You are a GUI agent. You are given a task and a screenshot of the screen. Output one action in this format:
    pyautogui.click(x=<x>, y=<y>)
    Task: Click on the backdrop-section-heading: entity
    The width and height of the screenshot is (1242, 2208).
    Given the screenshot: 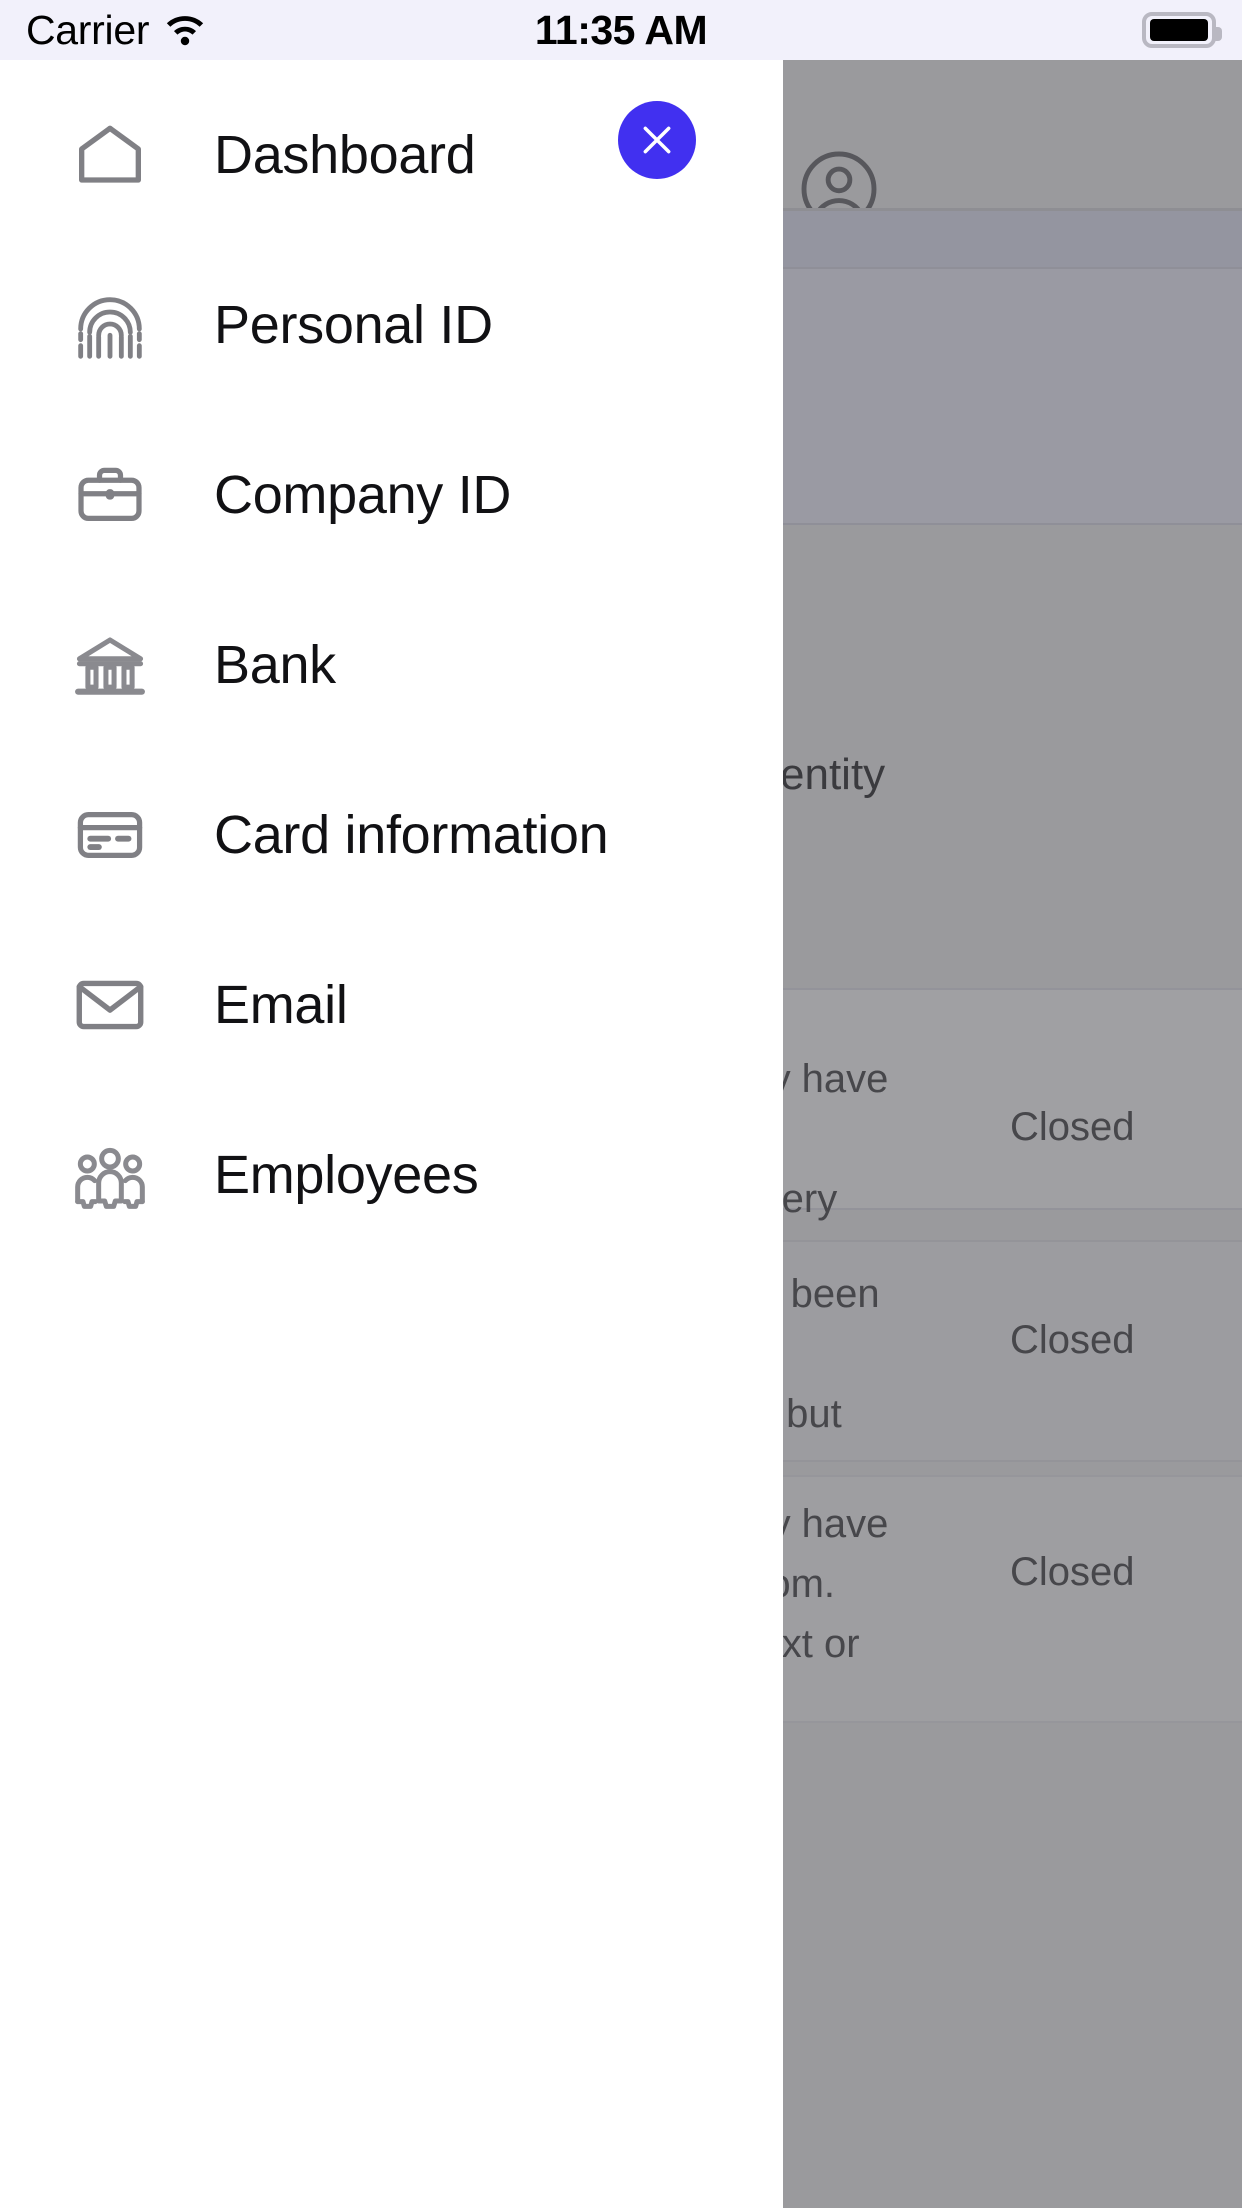 What is the action you would take?
    pyautogui.click(x=833, y=774)
    